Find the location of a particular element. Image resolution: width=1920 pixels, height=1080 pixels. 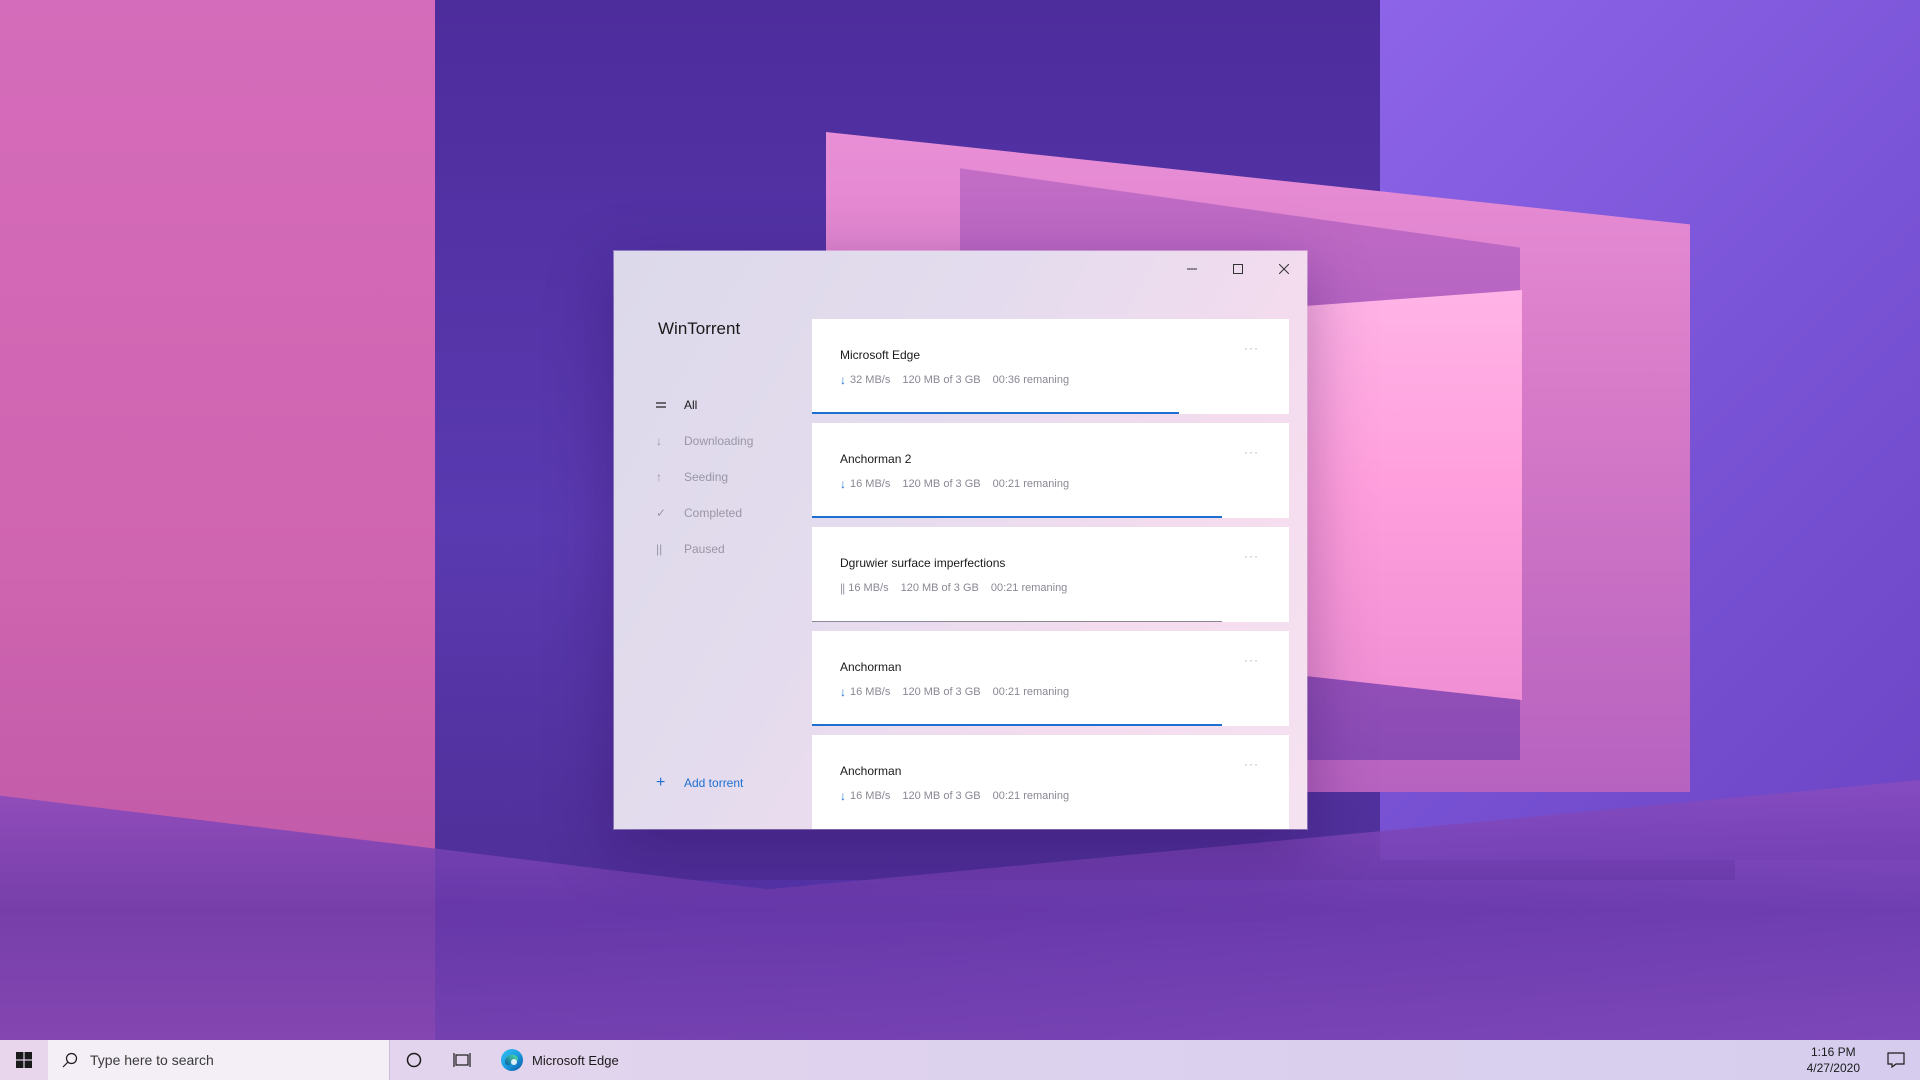

cortana-button is located at coordinates (414, 1060).